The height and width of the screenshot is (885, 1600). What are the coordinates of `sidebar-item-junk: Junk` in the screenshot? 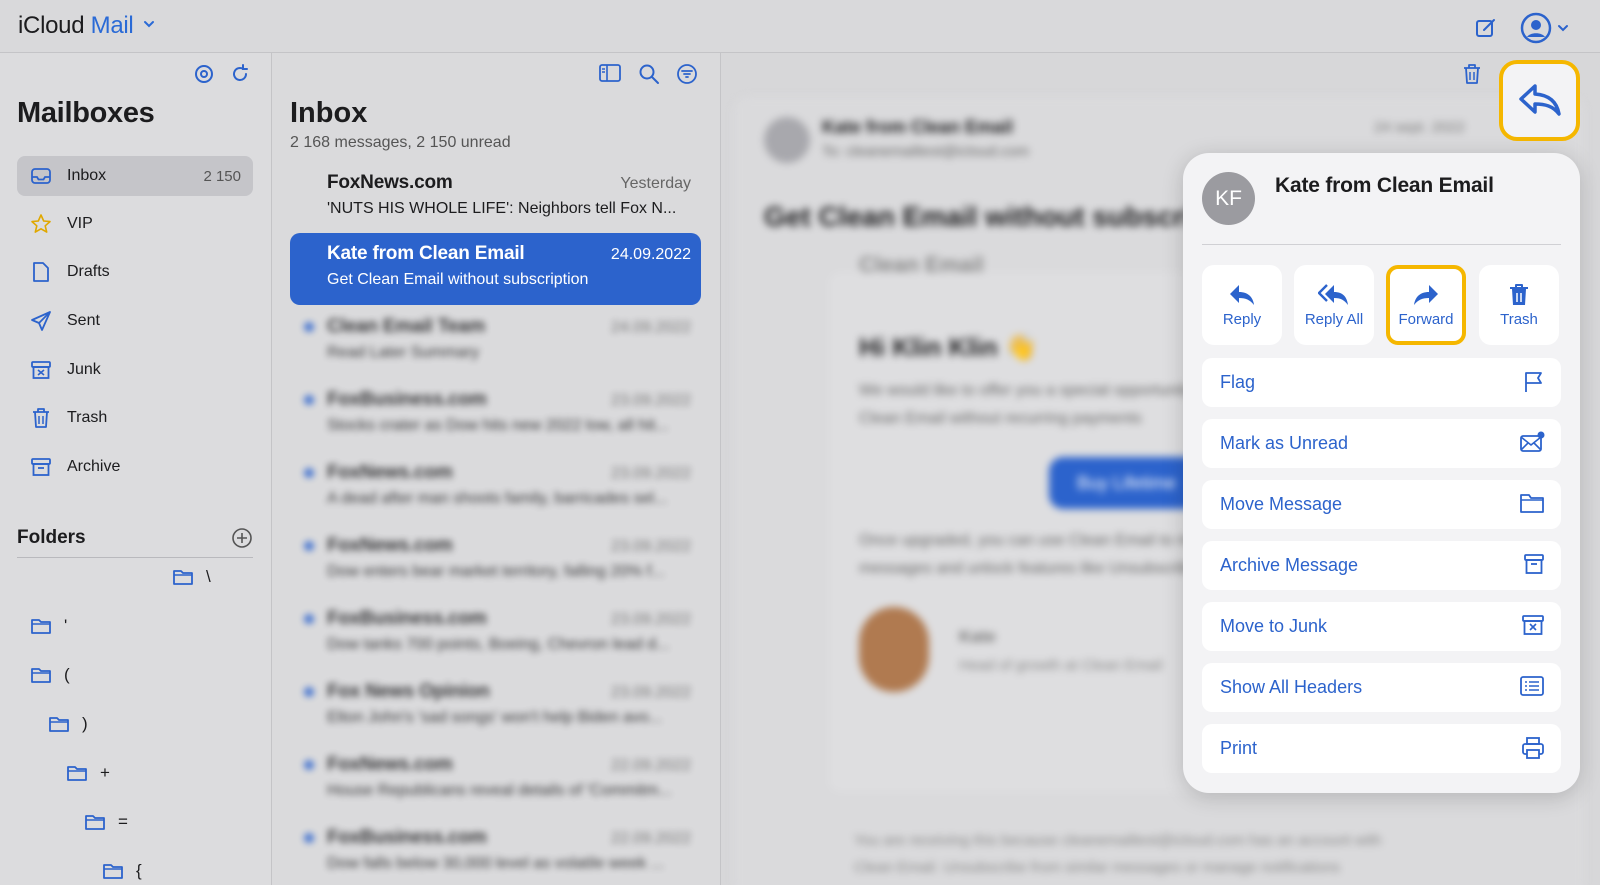 It's located at (135, 370).